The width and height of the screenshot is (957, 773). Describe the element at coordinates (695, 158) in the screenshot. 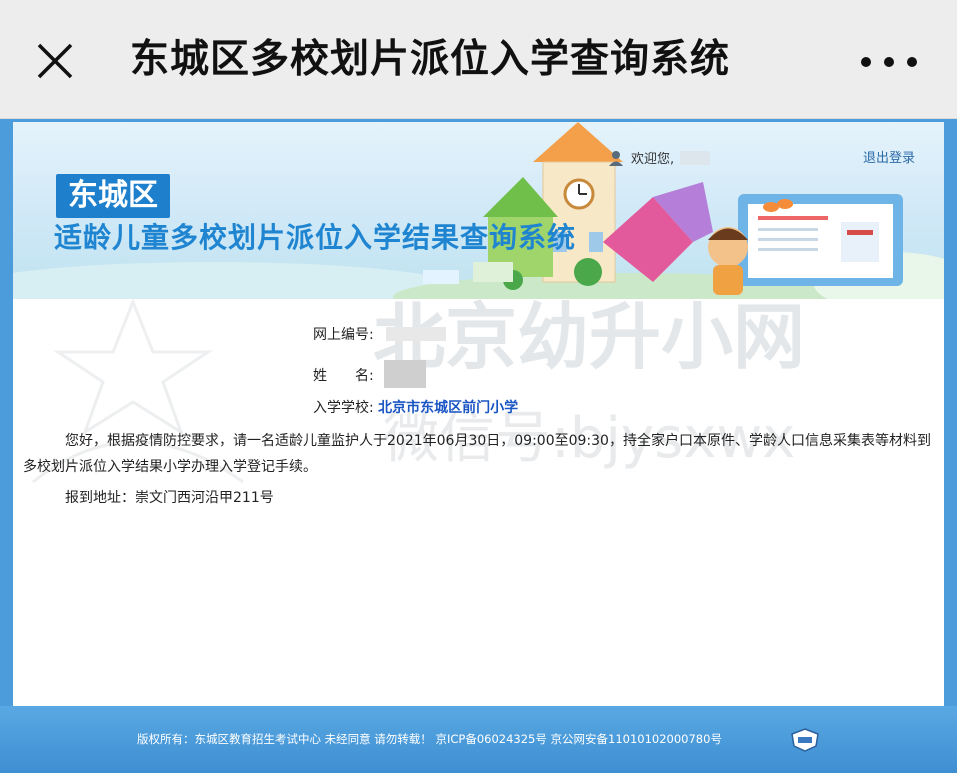

I see `username-redacted` at that location.